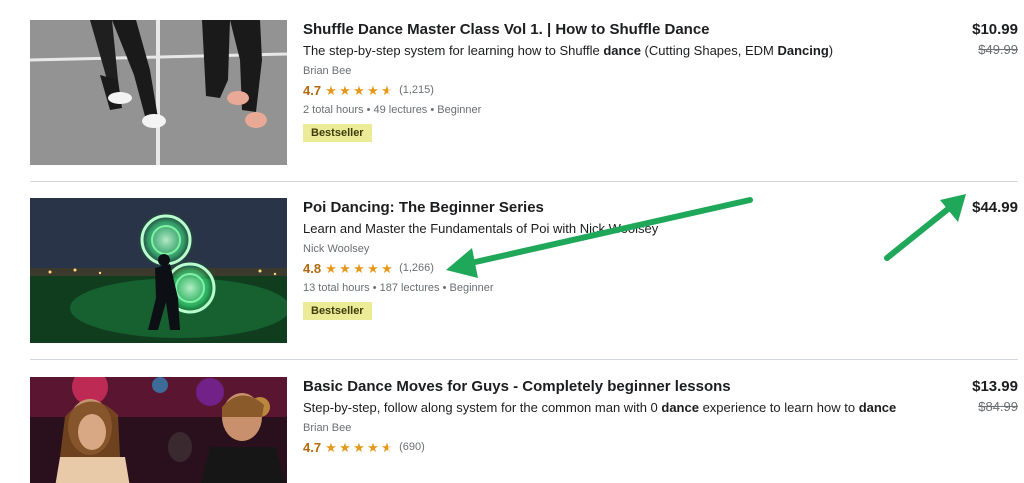 This screenshot has height=483, width=1024. Describe the element at coordinates (398, 288) in the screenshot. I see `course-meta: 13 total hours • 187 lectures • Beginner` at that location.